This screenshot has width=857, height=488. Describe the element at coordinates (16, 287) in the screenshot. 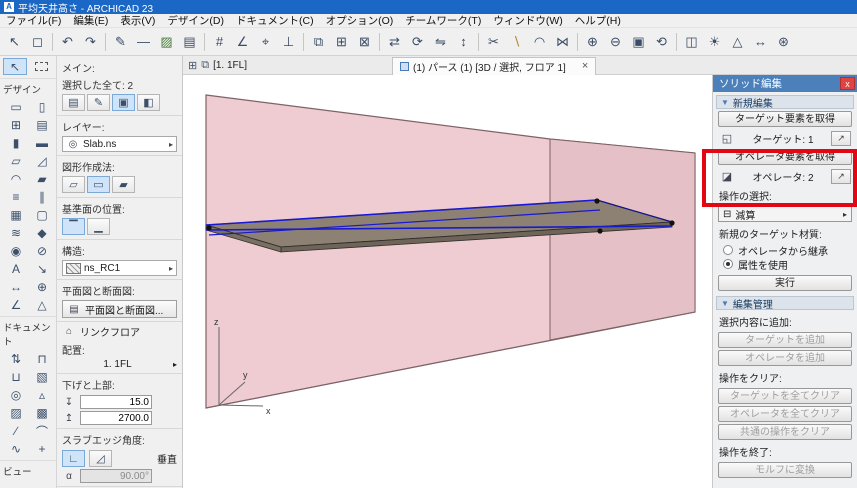

I see `dimension-tool: ↔` at that location.